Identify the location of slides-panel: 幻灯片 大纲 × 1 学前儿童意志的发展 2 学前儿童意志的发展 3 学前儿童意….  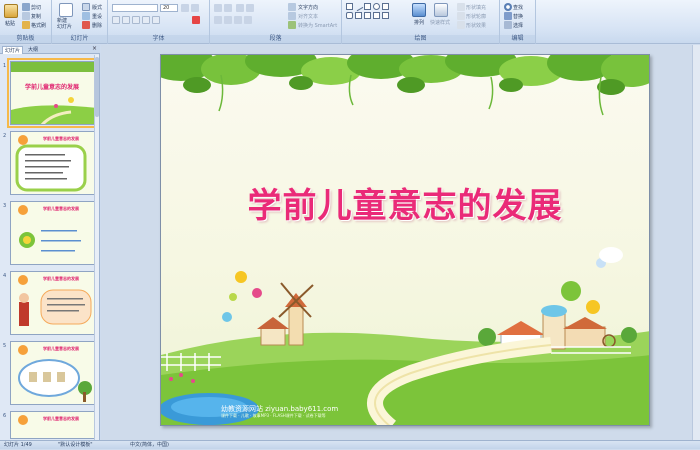
(50, 242).